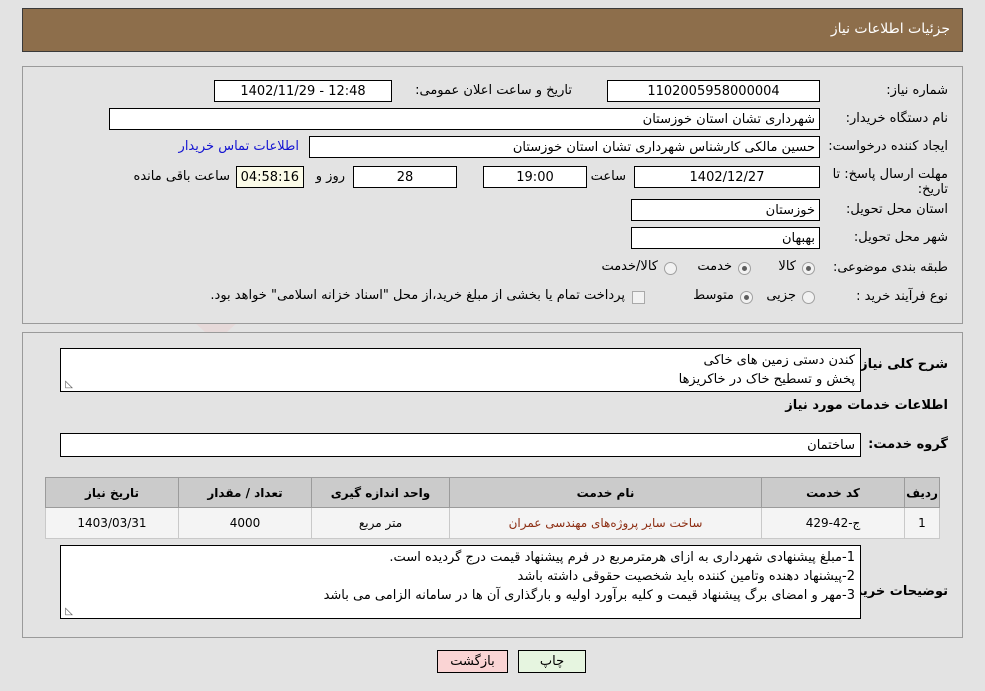 This screenshot has width=985, height=691. Describe the element at coordinates (787, 266) in the screenshot. I see `radio-label-kala: کالا` at that location.